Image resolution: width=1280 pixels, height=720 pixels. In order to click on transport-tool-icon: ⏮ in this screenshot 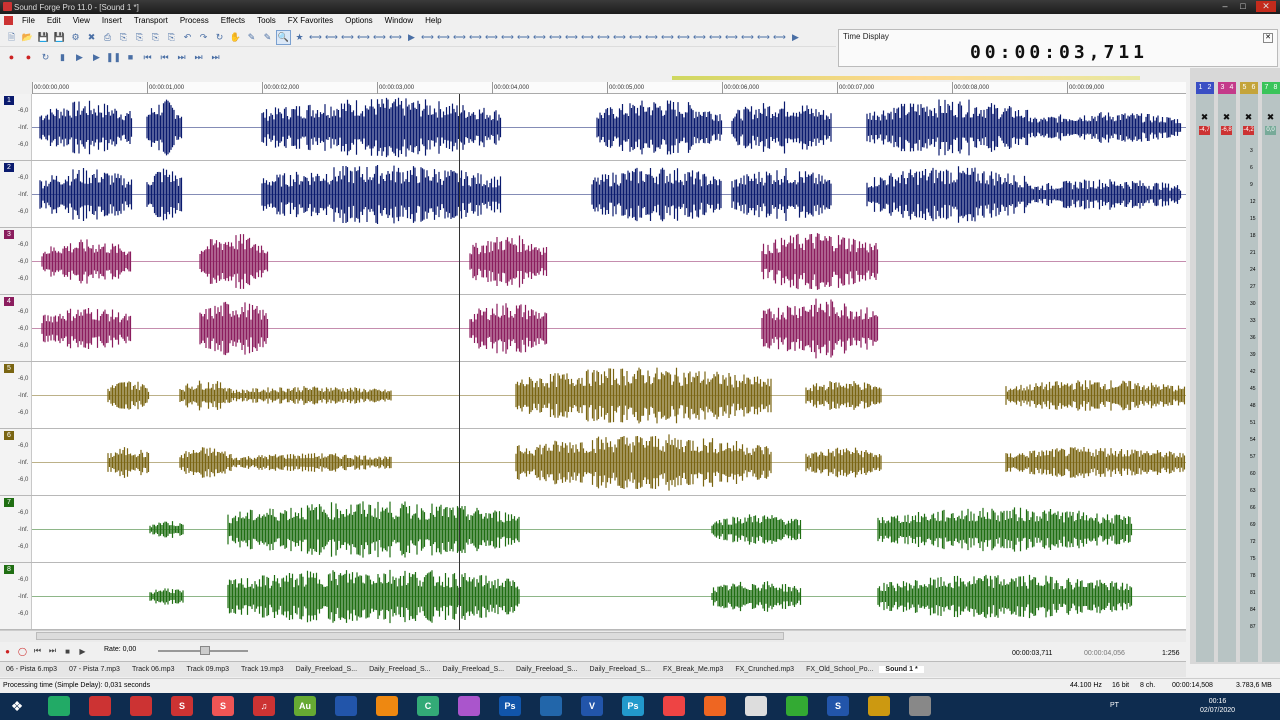, I will do `click(164, 57)`.